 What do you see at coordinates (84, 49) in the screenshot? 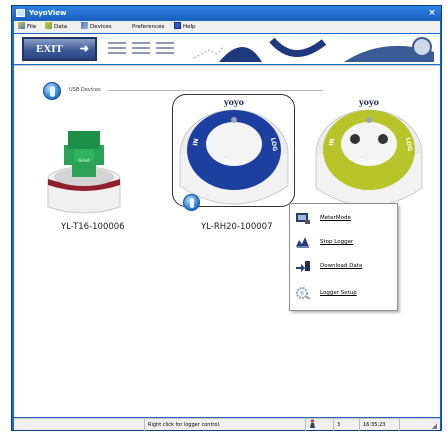
I see `arrow-right-icon: ➜` at bounding box center [84, 49].